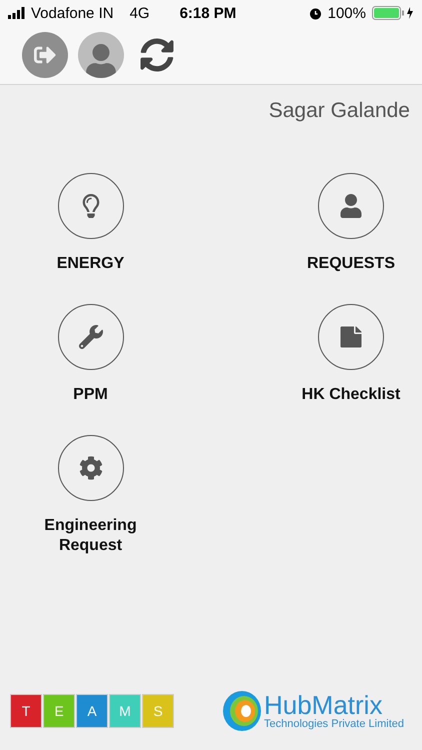 The image size is (422, 750). I want to click on logo-letter-tile: A, so click(92, 711).